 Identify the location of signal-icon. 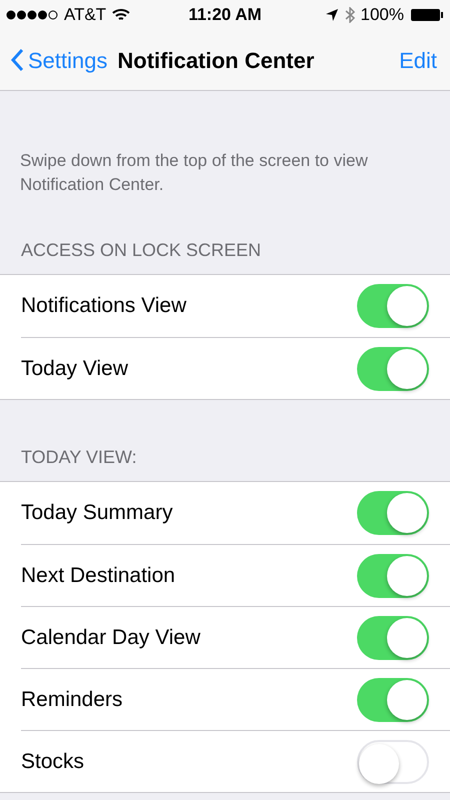
(32, 15).